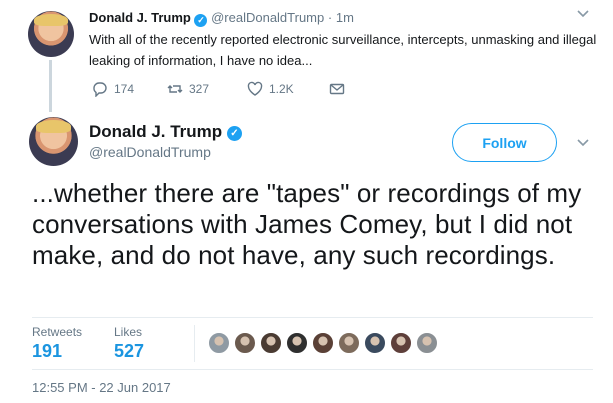 The image size is (613, 403). Describe the element at coordinates (345, 17) in the screenshot. I see `reply-timestamp: 1m` at that location.